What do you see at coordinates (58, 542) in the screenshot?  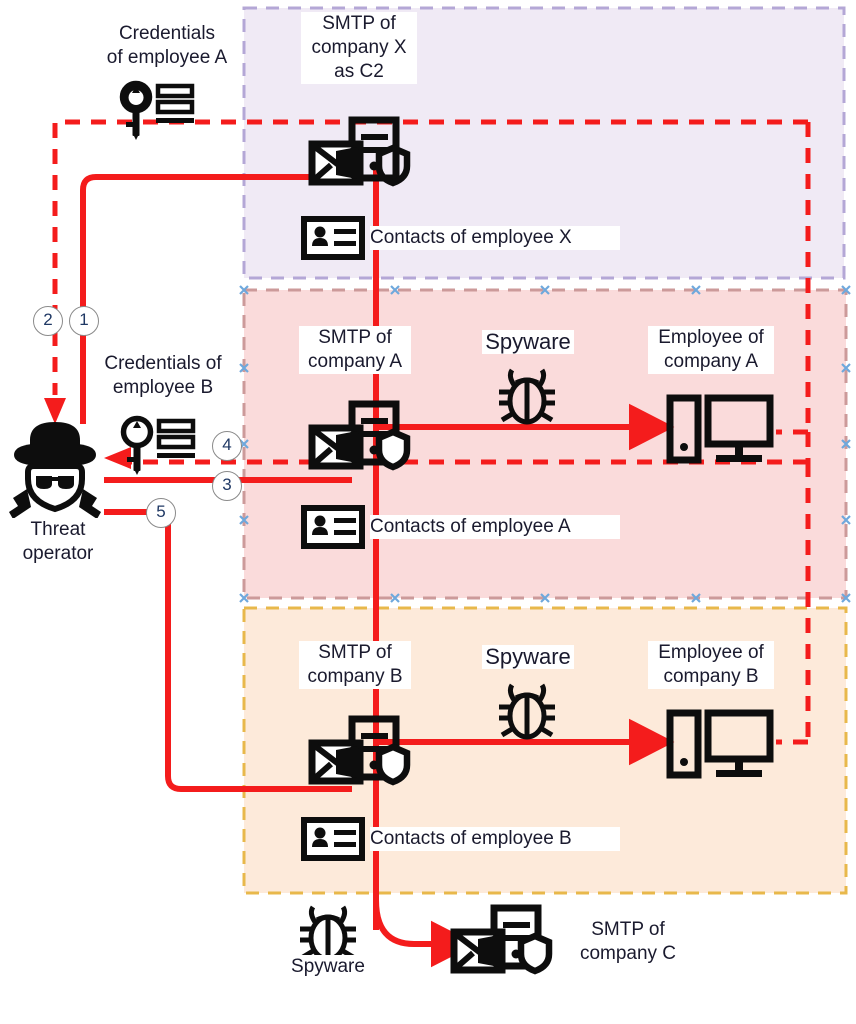 I see `label-threat-operator: Threat operator` at bounding box center [58, 542].